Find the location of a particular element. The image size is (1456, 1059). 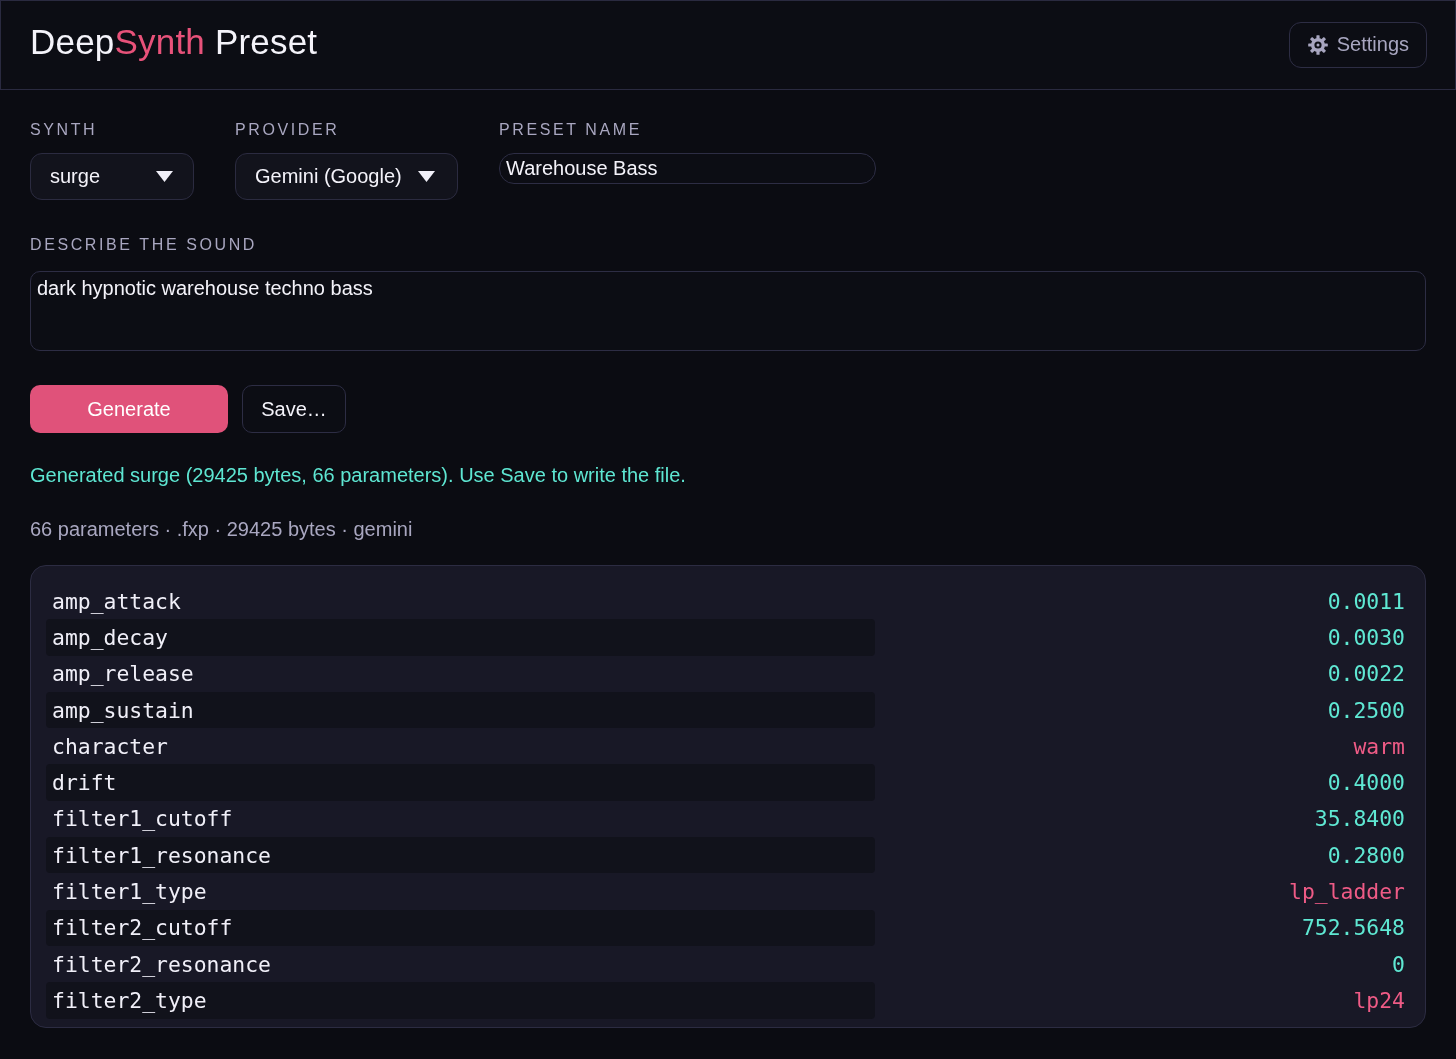

parameter-name: drift is located at coordinates (84, 783).